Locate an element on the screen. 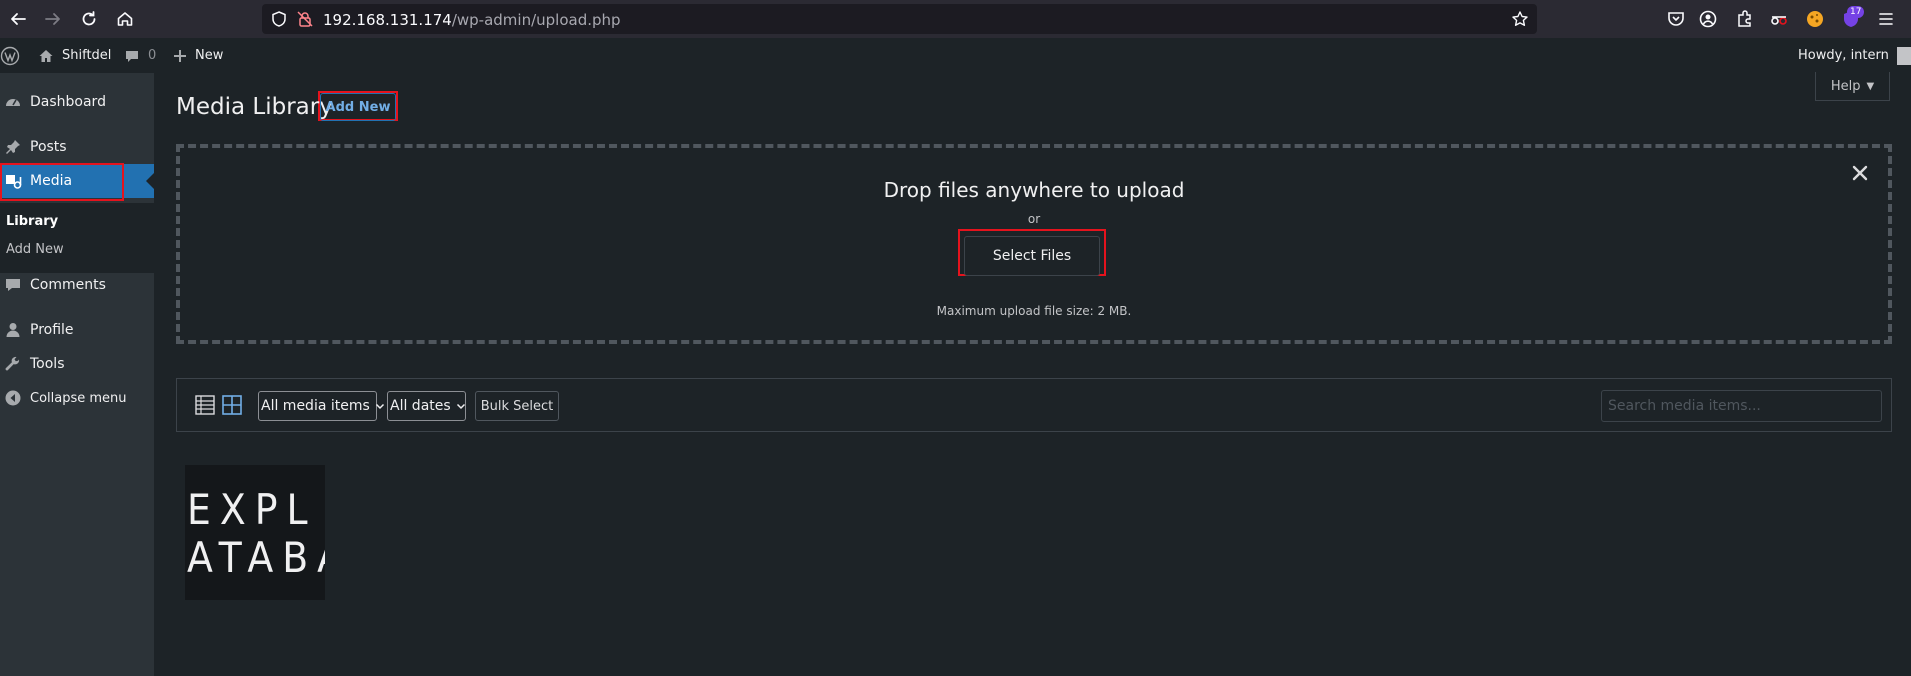 Image resolution: width=1911 pixels, height=676 pixels. sidebar-label-tools: Tools is located at coordinates (47, 364).